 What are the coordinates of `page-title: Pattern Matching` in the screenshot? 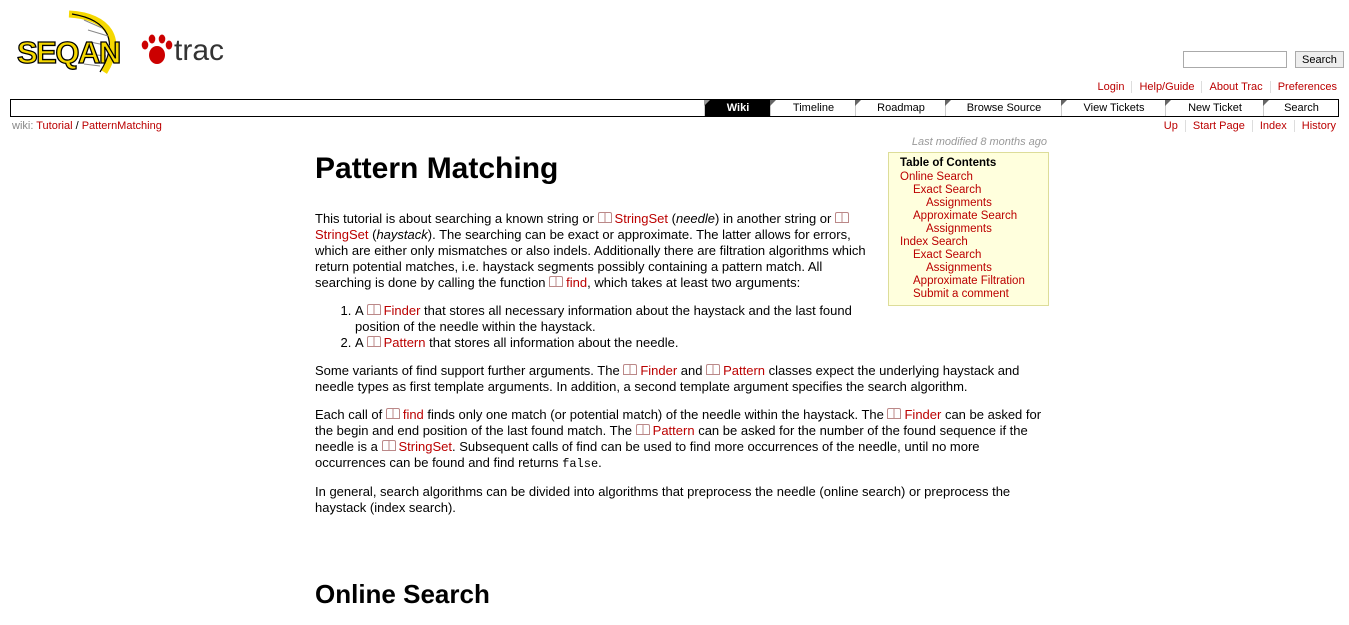 It's located at (437, 168).